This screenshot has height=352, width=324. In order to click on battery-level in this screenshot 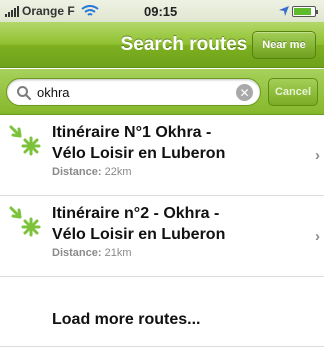, I will do `click(302, 11)`.